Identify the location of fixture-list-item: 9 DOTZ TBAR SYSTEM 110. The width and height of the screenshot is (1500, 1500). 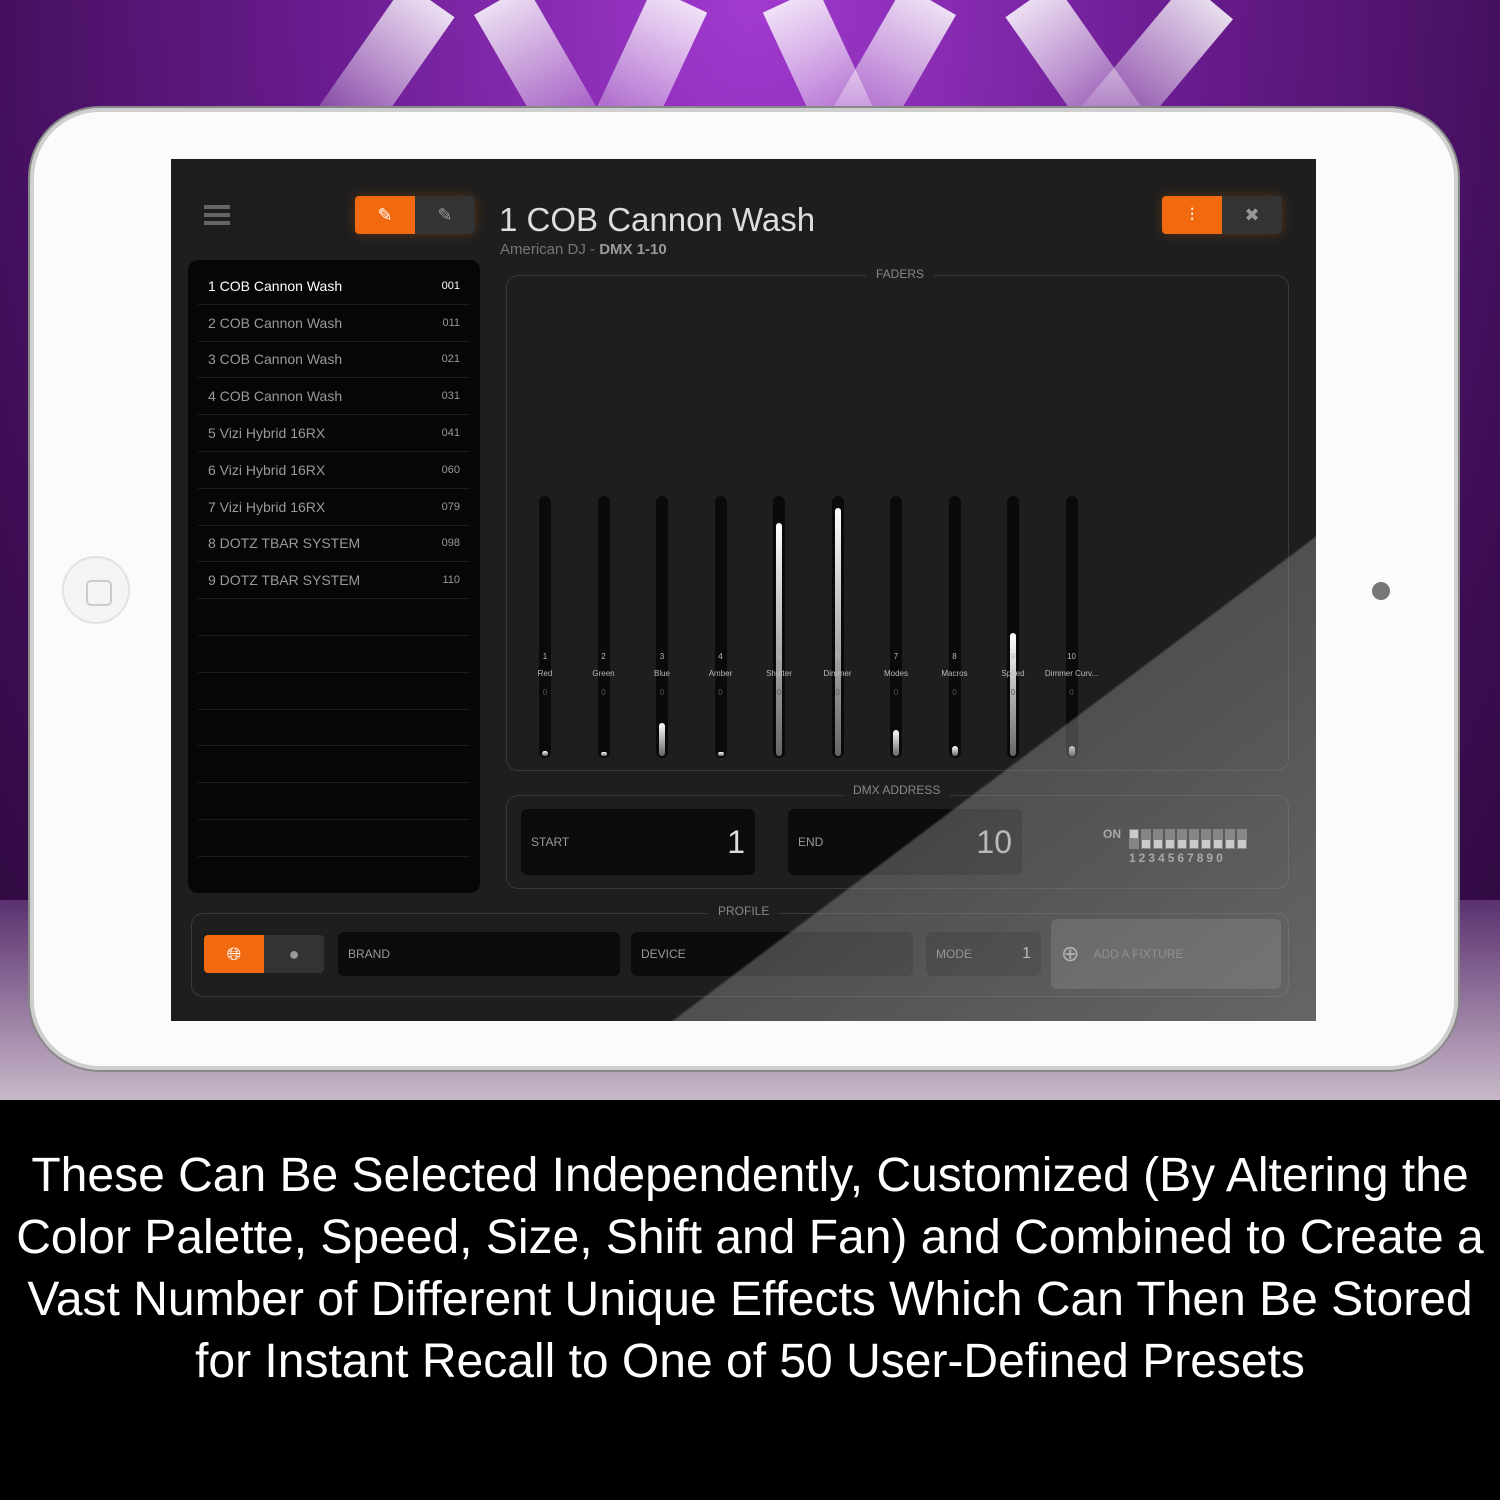
(334, 581).